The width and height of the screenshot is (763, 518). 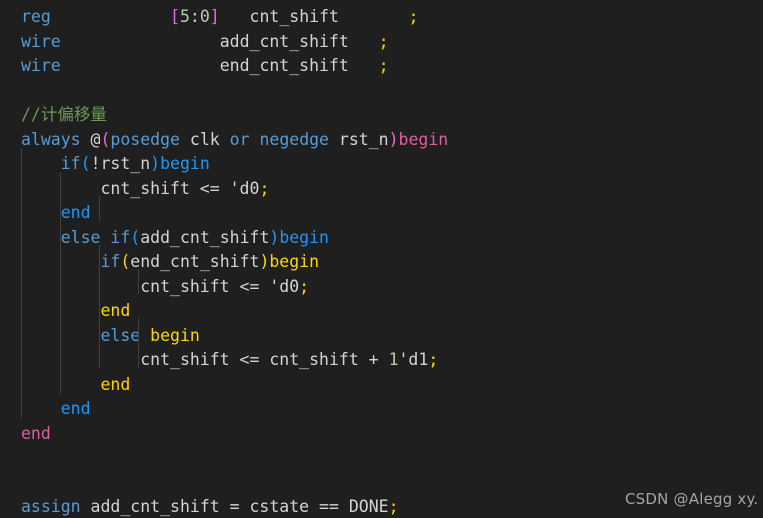 What do you see at coordinates (392, 42) in the screenshot?
I see `code-line: wire add_cnt_shift ;` at bounding box center [392, 42].